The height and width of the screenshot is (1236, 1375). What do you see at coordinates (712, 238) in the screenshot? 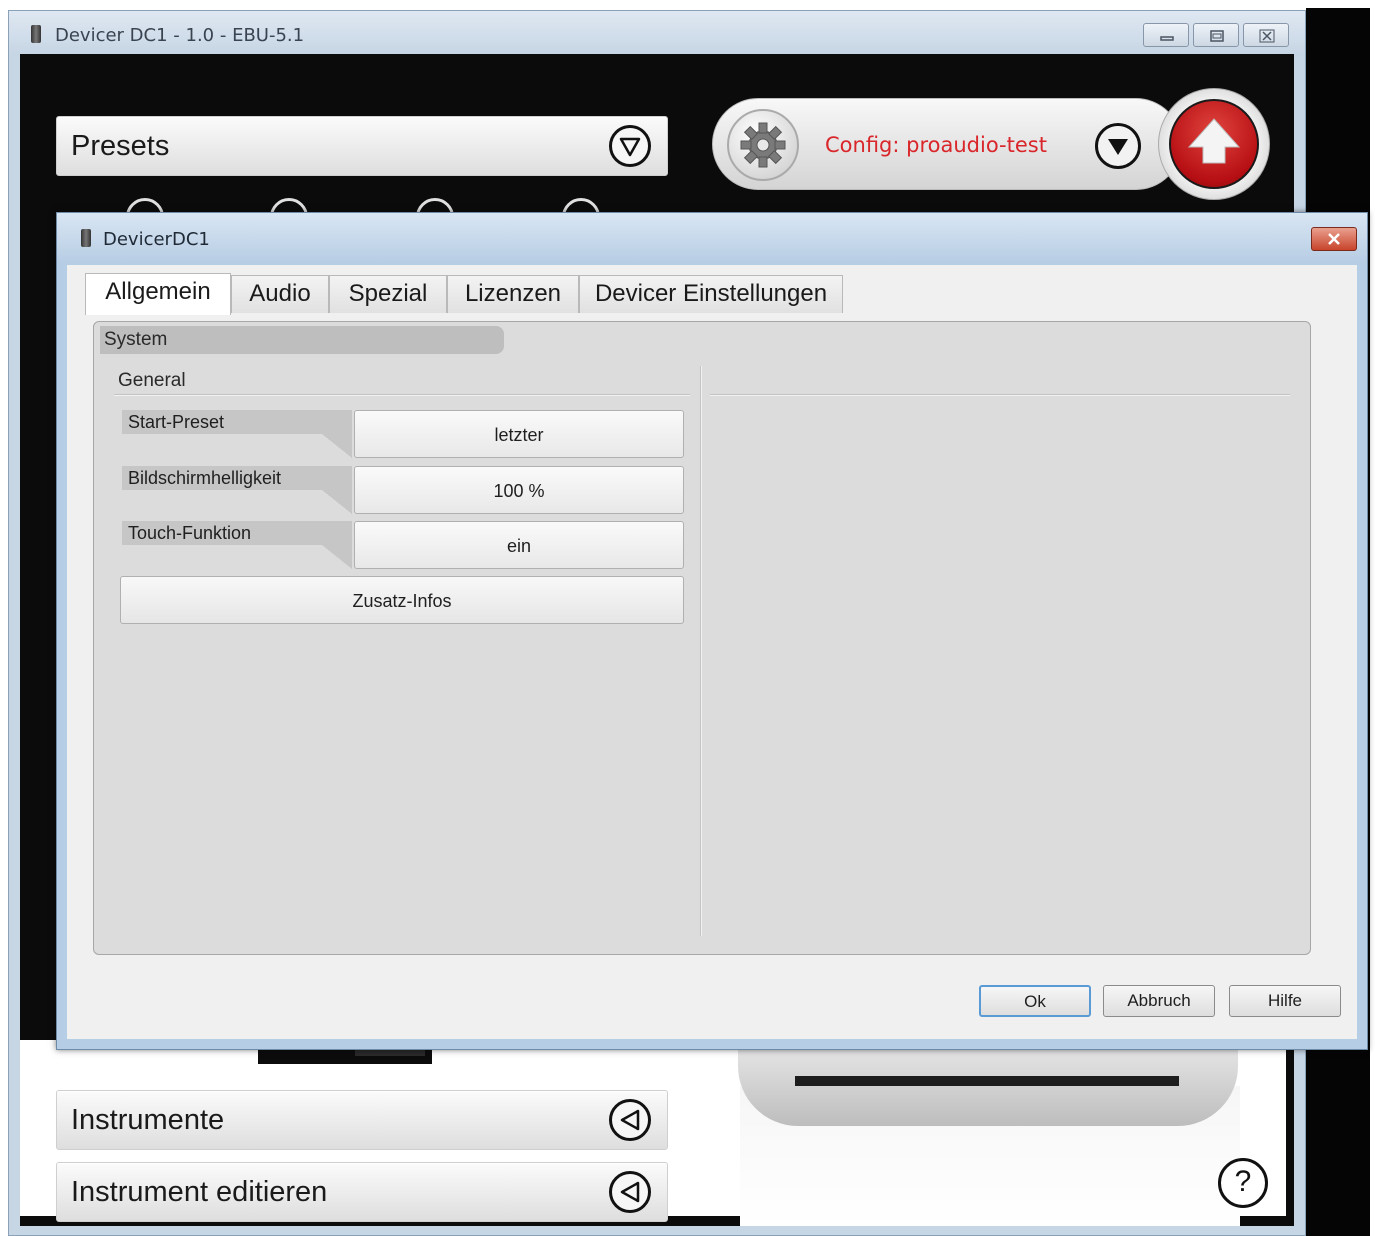
I see `dialog-titlebar: DevicerDC1` at bounding box center [712, 238].